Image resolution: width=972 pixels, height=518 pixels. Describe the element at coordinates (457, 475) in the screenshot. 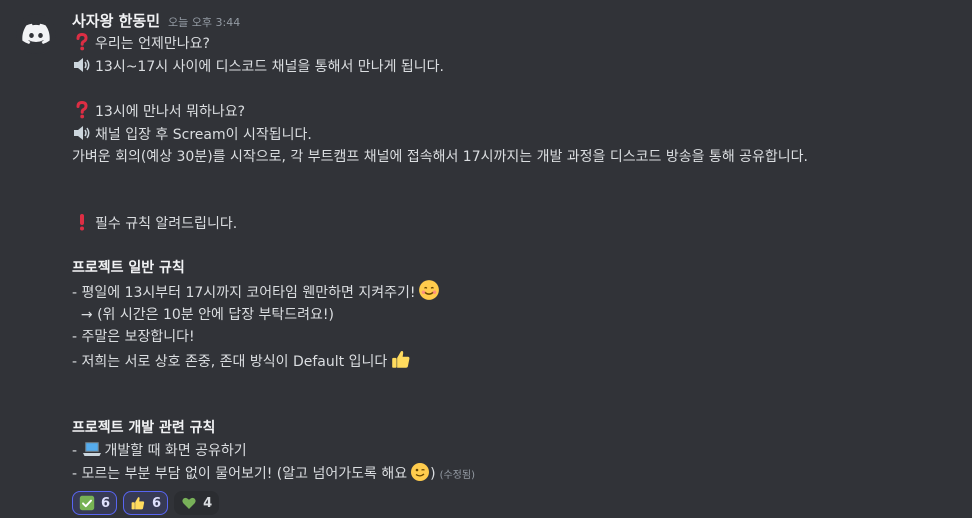

I see `edited-label: (수정됨)` at that location.